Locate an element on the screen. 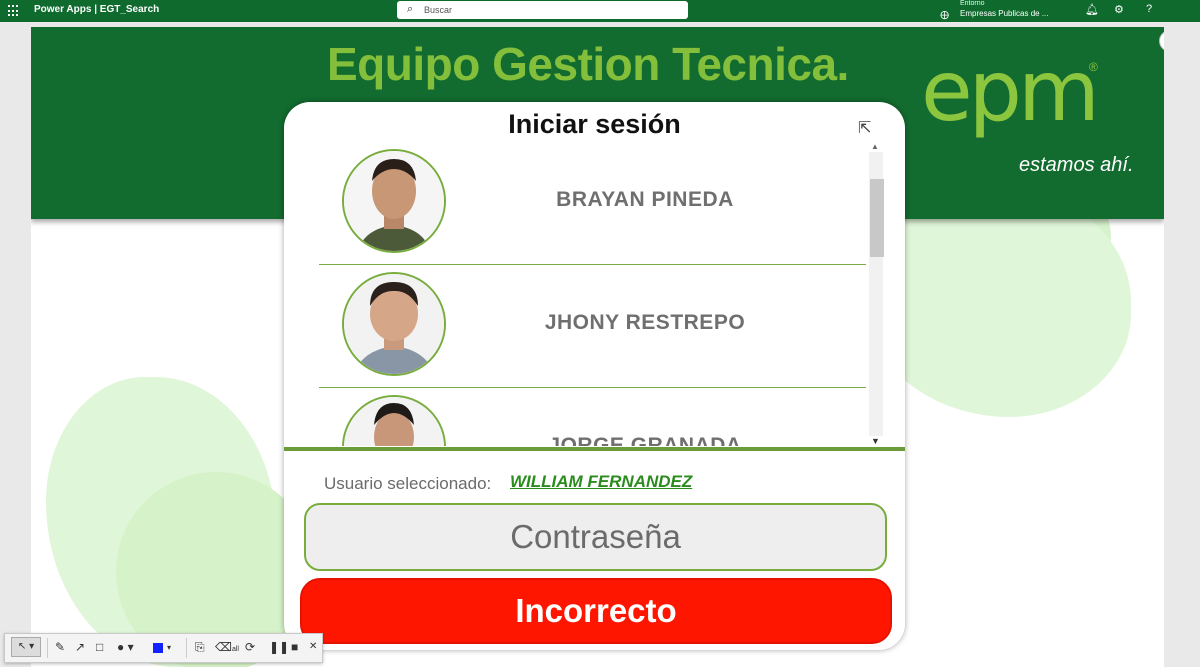  environment-label: Entorno is located at coordinates (972, 3).